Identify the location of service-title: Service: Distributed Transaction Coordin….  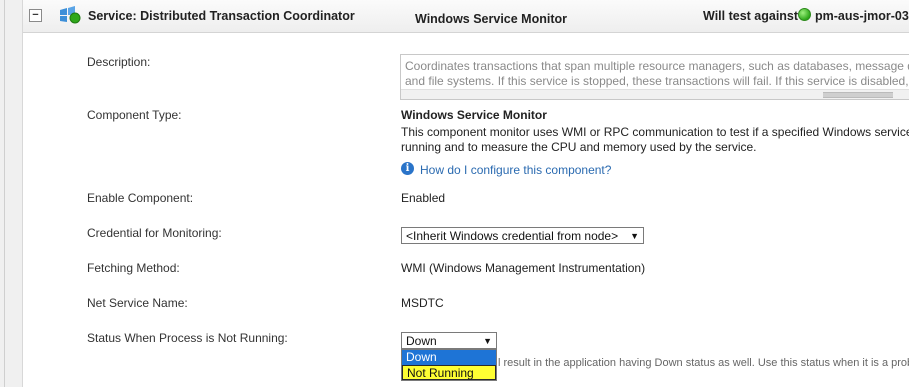
(221, 16).